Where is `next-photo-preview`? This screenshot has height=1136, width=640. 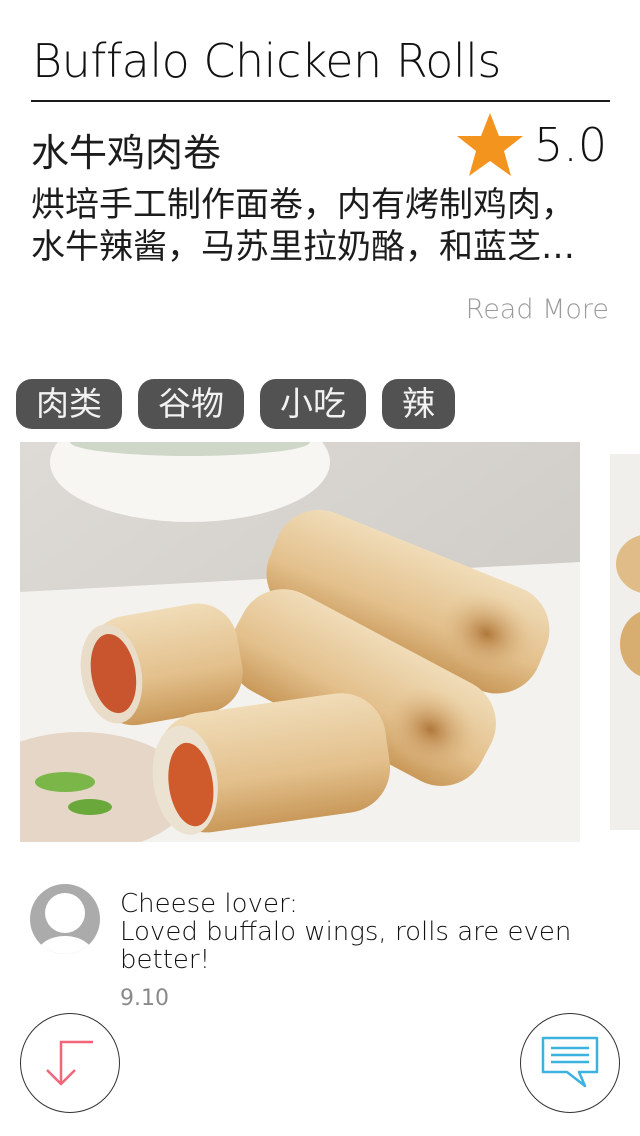
next-photo-preview is located at coordinates (625, 642).